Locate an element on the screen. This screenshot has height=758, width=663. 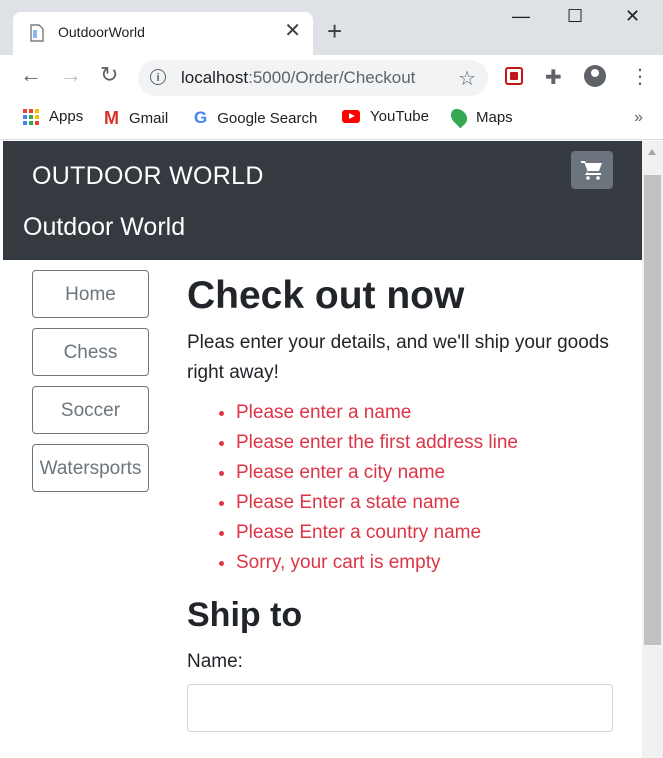
site-subtitle: Outdoor World is located at coordinates (104, 227).